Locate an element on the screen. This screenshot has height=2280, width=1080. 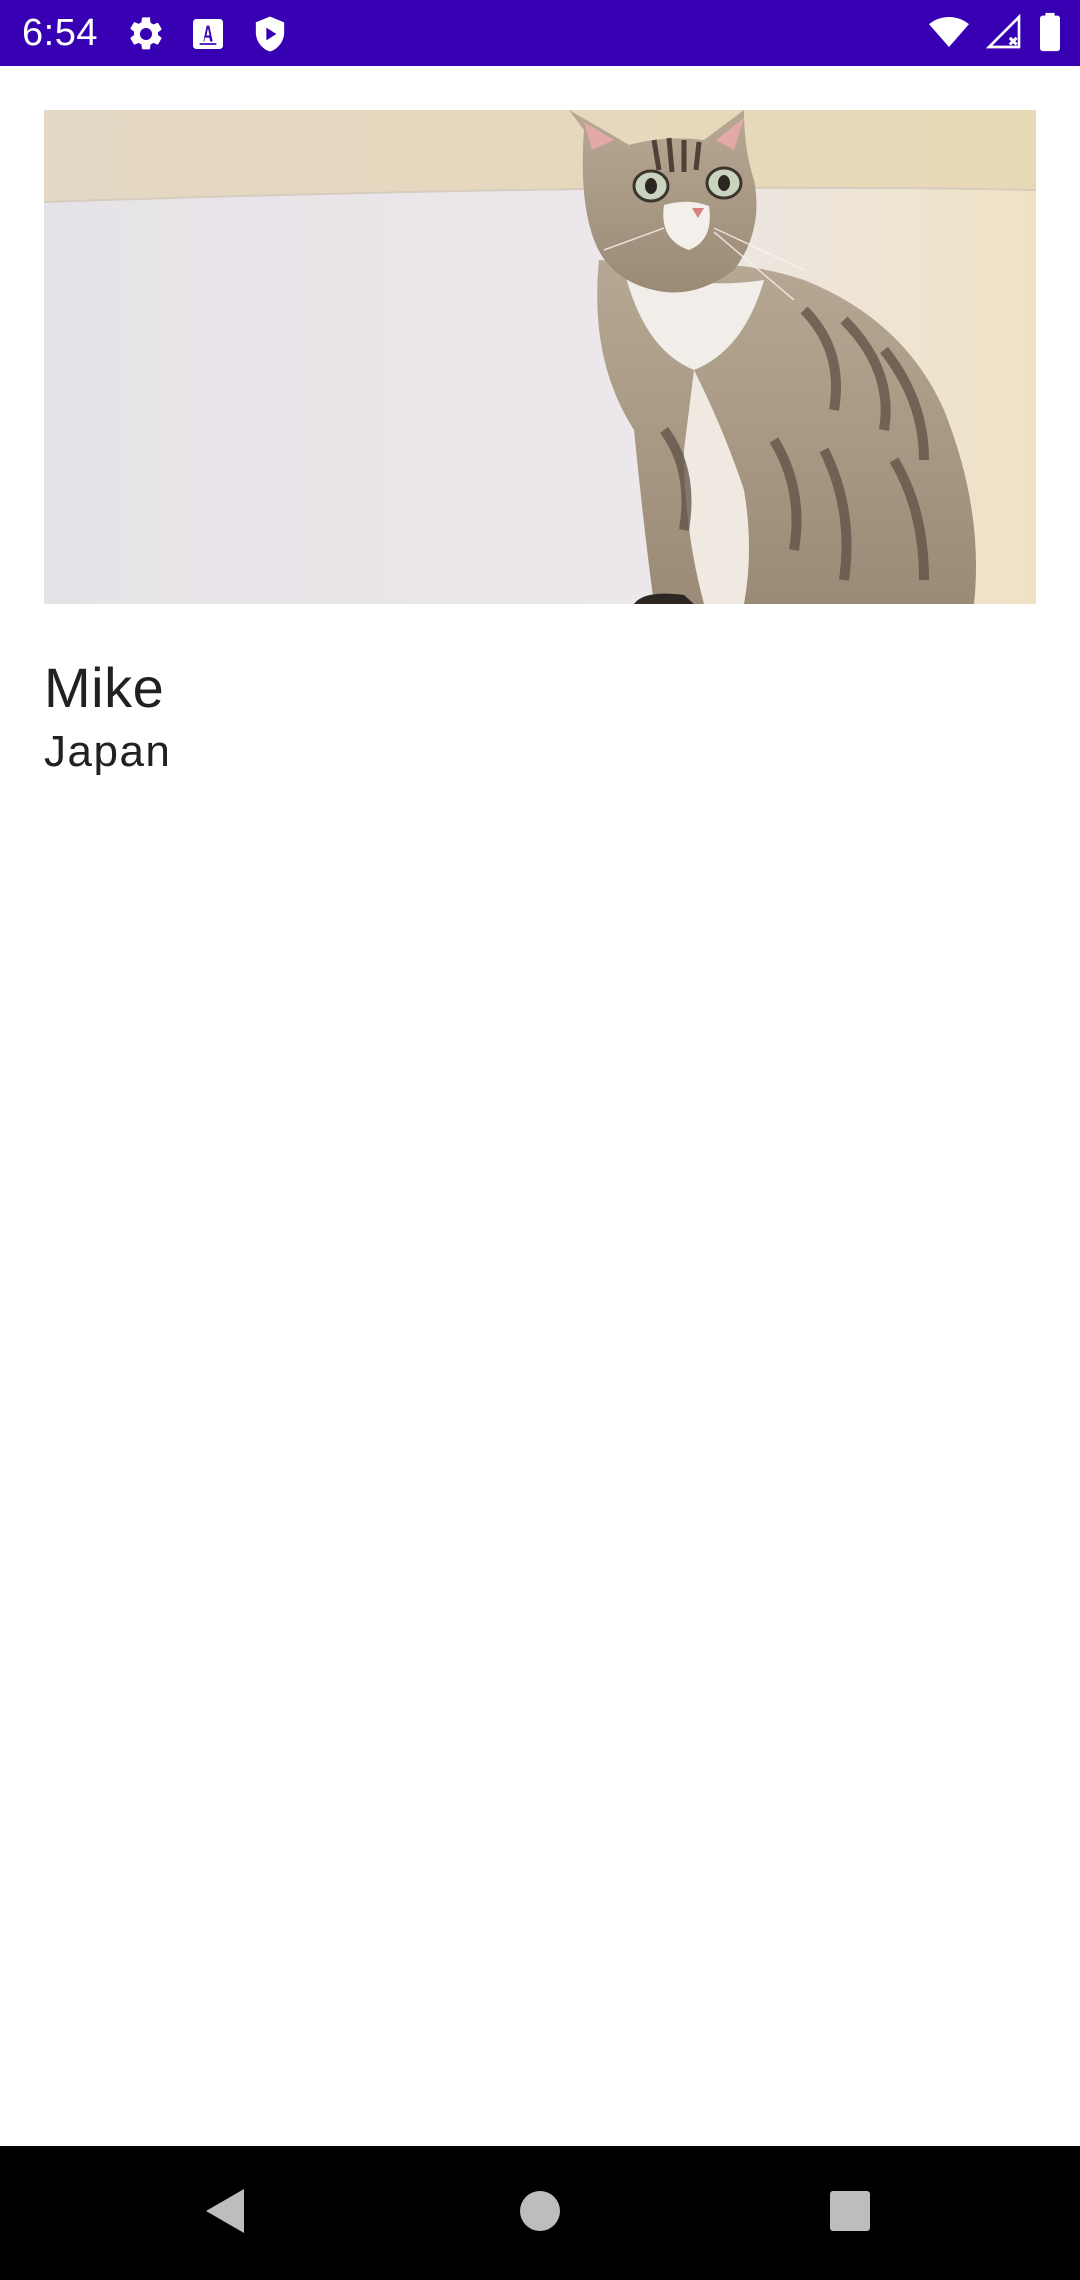
back-icon is located at coordinates (226, 2213).